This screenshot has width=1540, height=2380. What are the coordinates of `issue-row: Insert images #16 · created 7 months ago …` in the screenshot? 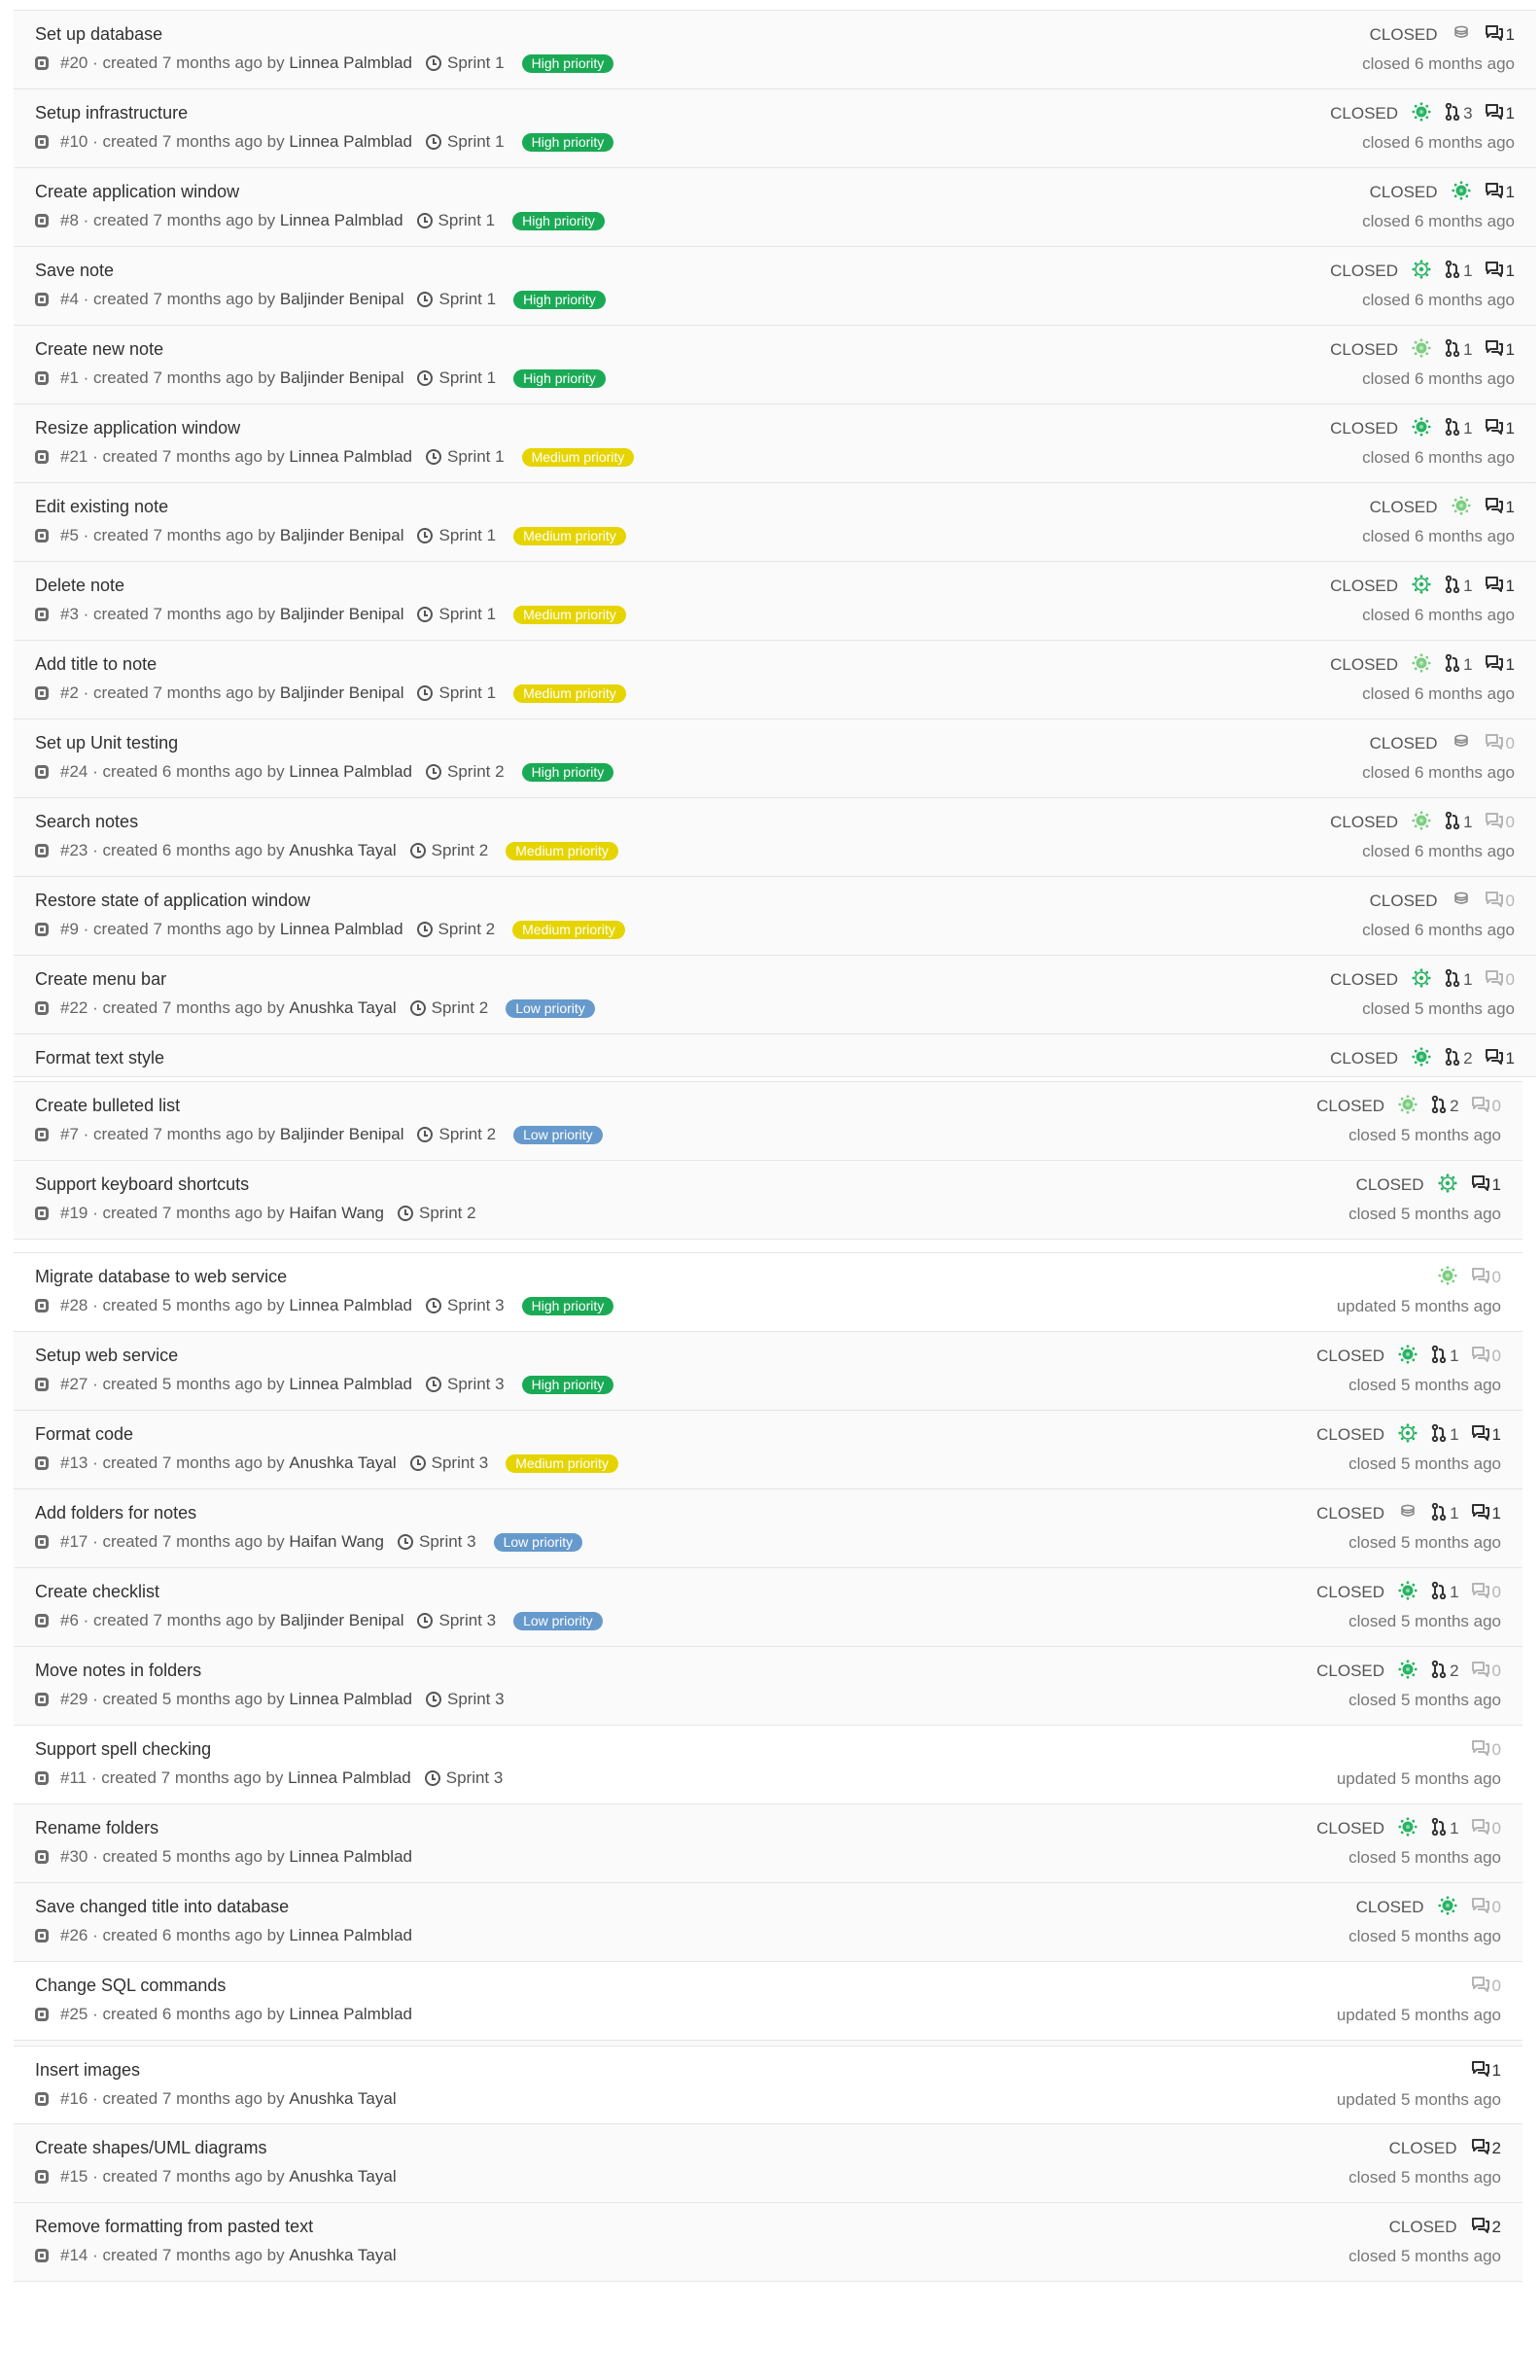 It's located at (768, 2085).